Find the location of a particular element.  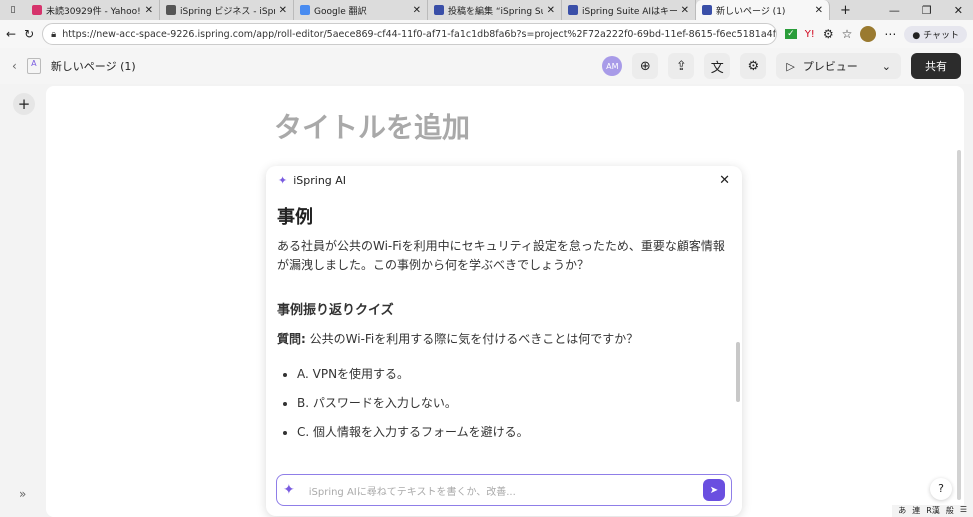

ai-prompt-input: ✦ iSpring AIに尋ねてテキストを書くか、改善... ➤ is located at coordinates (504, 490).